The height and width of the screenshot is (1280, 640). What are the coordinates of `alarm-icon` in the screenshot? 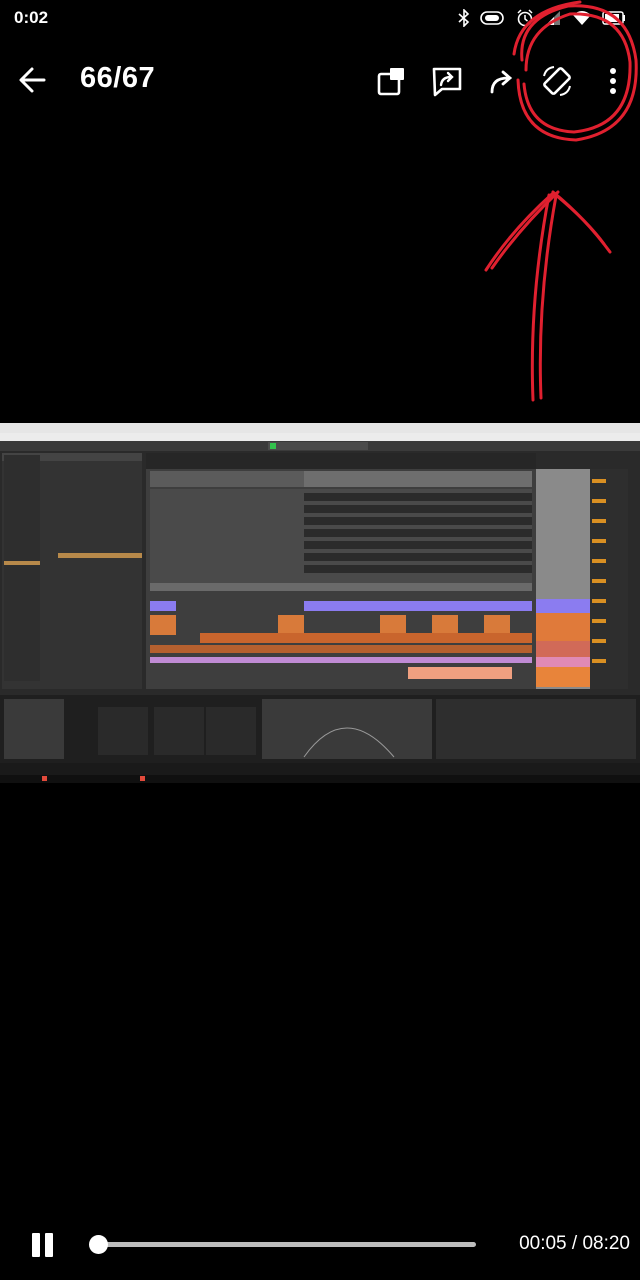 It's located at (525, 18).